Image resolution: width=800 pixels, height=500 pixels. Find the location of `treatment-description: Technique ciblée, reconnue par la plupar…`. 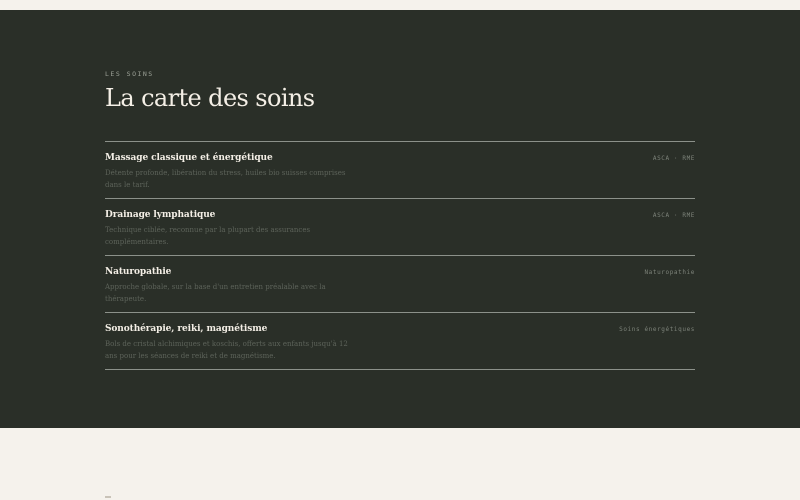

treatment-description: Technique ciblée, reconnue par la plupar… is located at coordinates (208, 236).